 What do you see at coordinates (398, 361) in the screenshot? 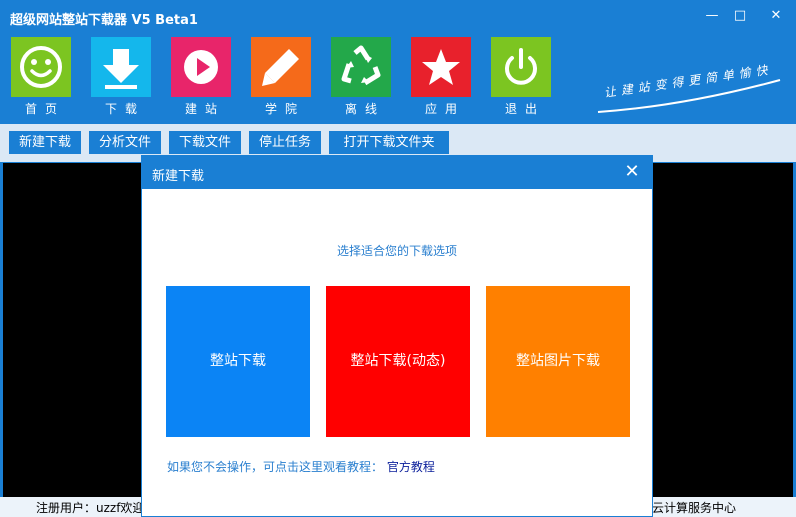
I see `dynamic-site-download-option: 整站下载(动态)` at bounding box center [398, 361].